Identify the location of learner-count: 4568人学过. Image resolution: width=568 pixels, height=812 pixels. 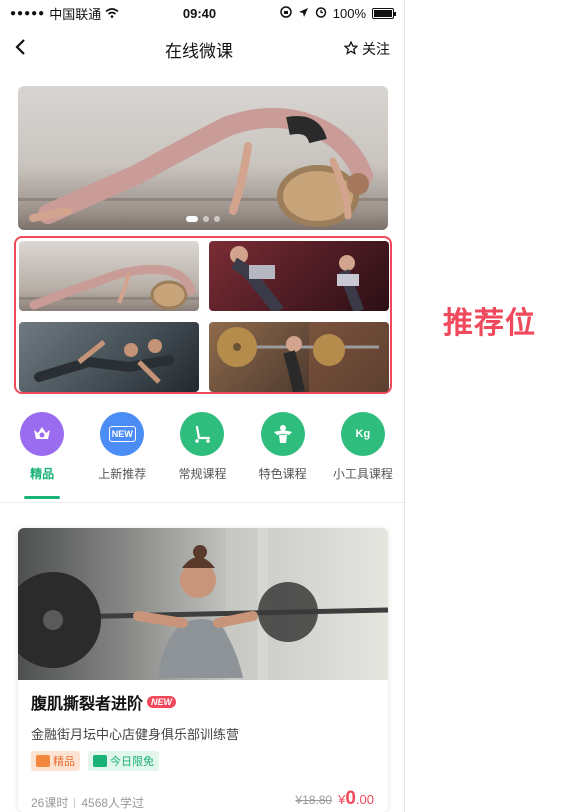
(113, 803).